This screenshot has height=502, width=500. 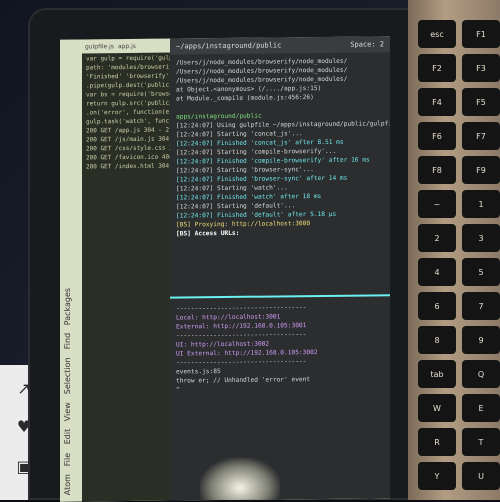 What do you see at coordinates (128, 166) in the screenshot?
I see `code-line: 200 GET /index.html 304` at bounding box center [128, 166].